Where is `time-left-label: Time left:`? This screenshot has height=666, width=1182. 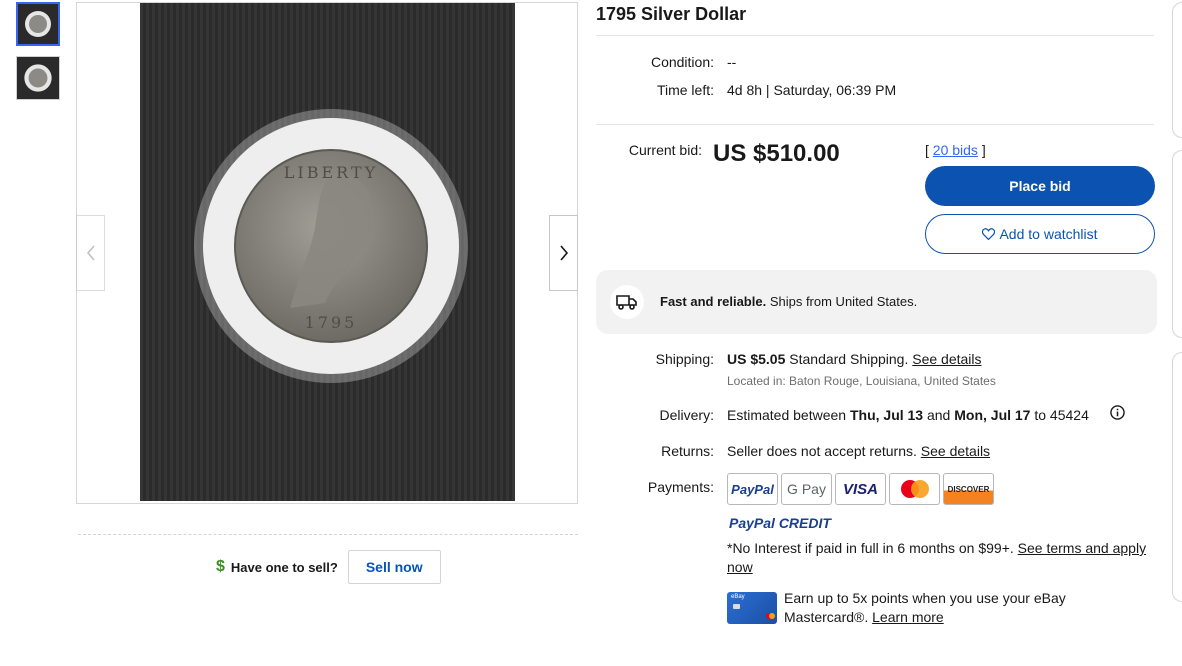 time-left-label: Time left: is located at coordinates (685, 90).